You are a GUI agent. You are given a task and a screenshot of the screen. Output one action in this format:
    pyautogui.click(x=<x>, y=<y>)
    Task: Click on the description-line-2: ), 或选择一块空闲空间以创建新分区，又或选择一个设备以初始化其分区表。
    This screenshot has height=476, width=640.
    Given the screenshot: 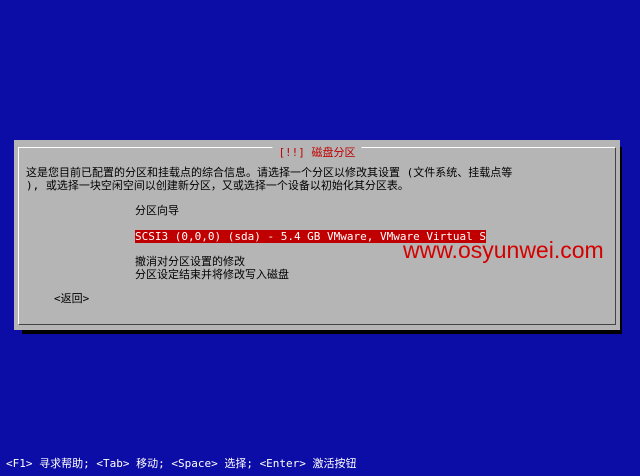 What is the action you would take?
    pyautogui.click(x=217, y=185)
    